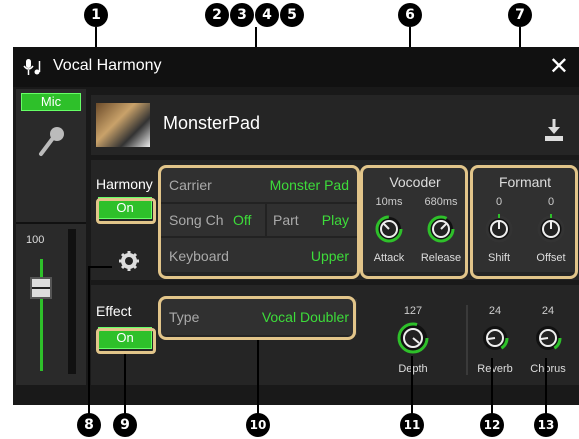  I want to click on highlight-harmony-toggle, so click(126, 211).